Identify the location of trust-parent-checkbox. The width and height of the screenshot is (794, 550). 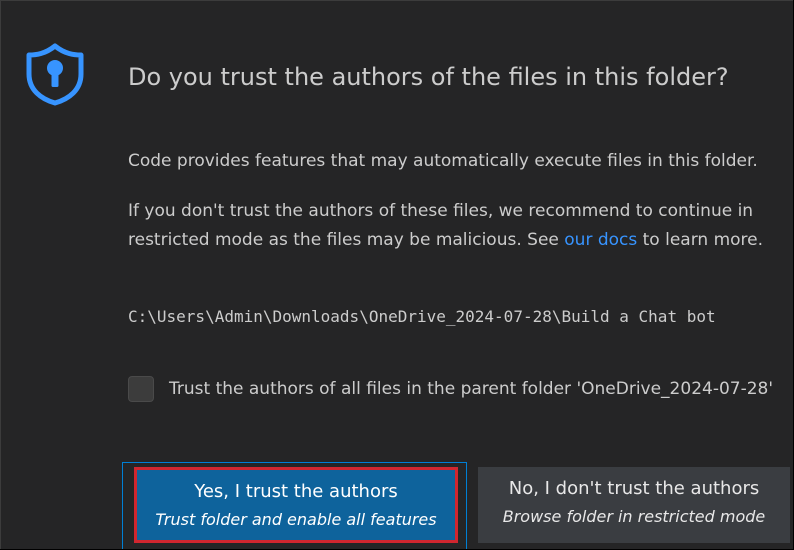
(141, 389).